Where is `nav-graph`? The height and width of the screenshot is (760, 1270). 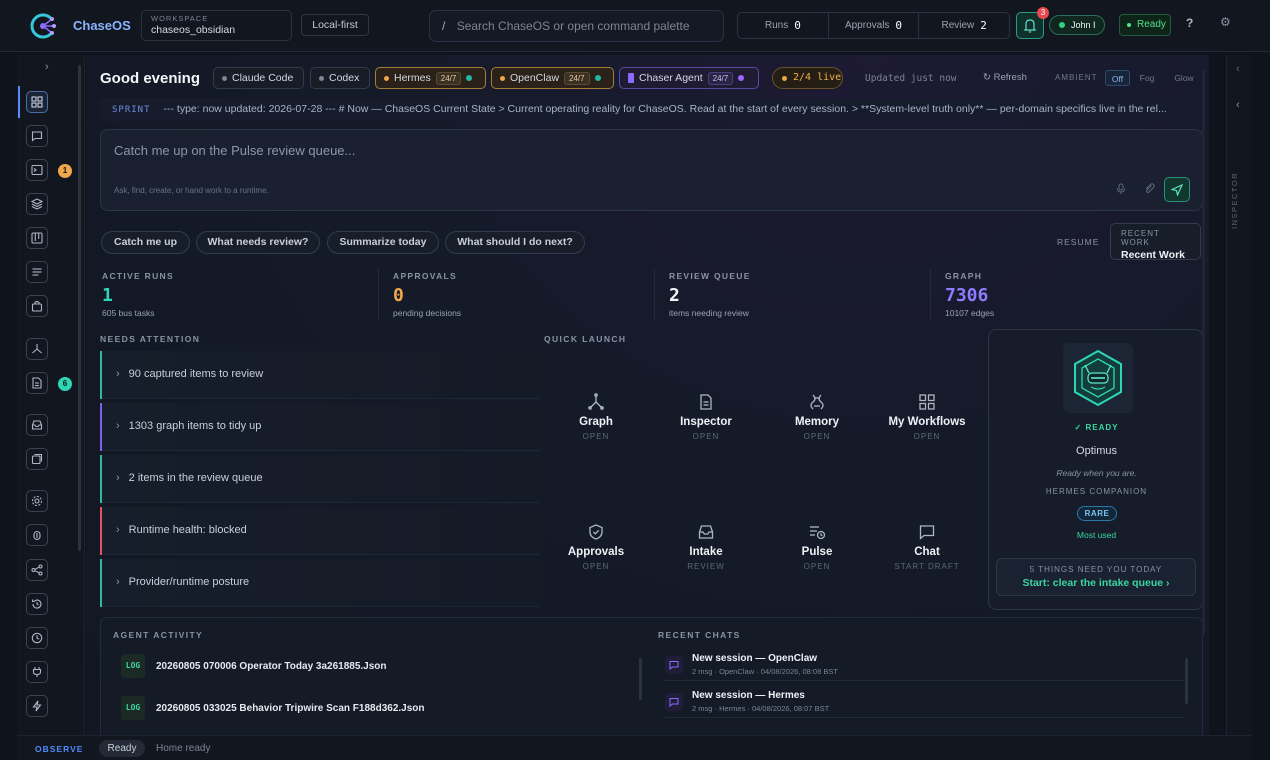
nav-graph is located at coordinates (37, 349).